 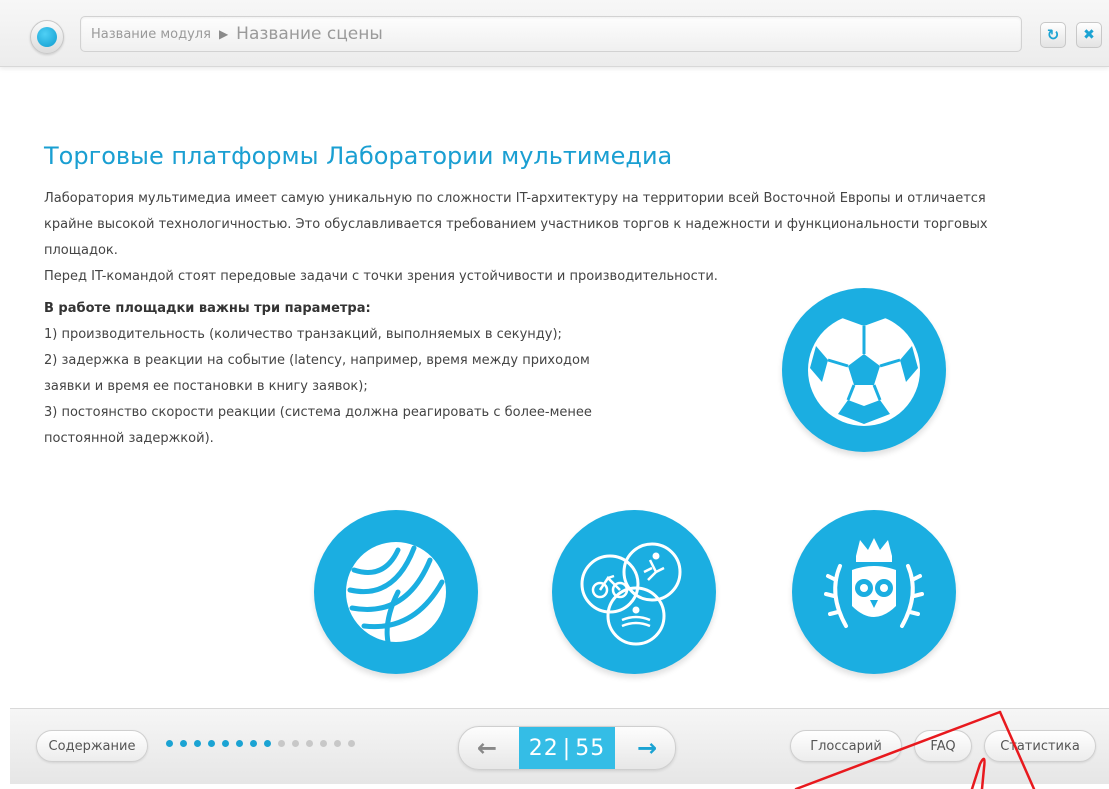 I want to click on refresh-button: ↻, so click(x=1053, y=35).